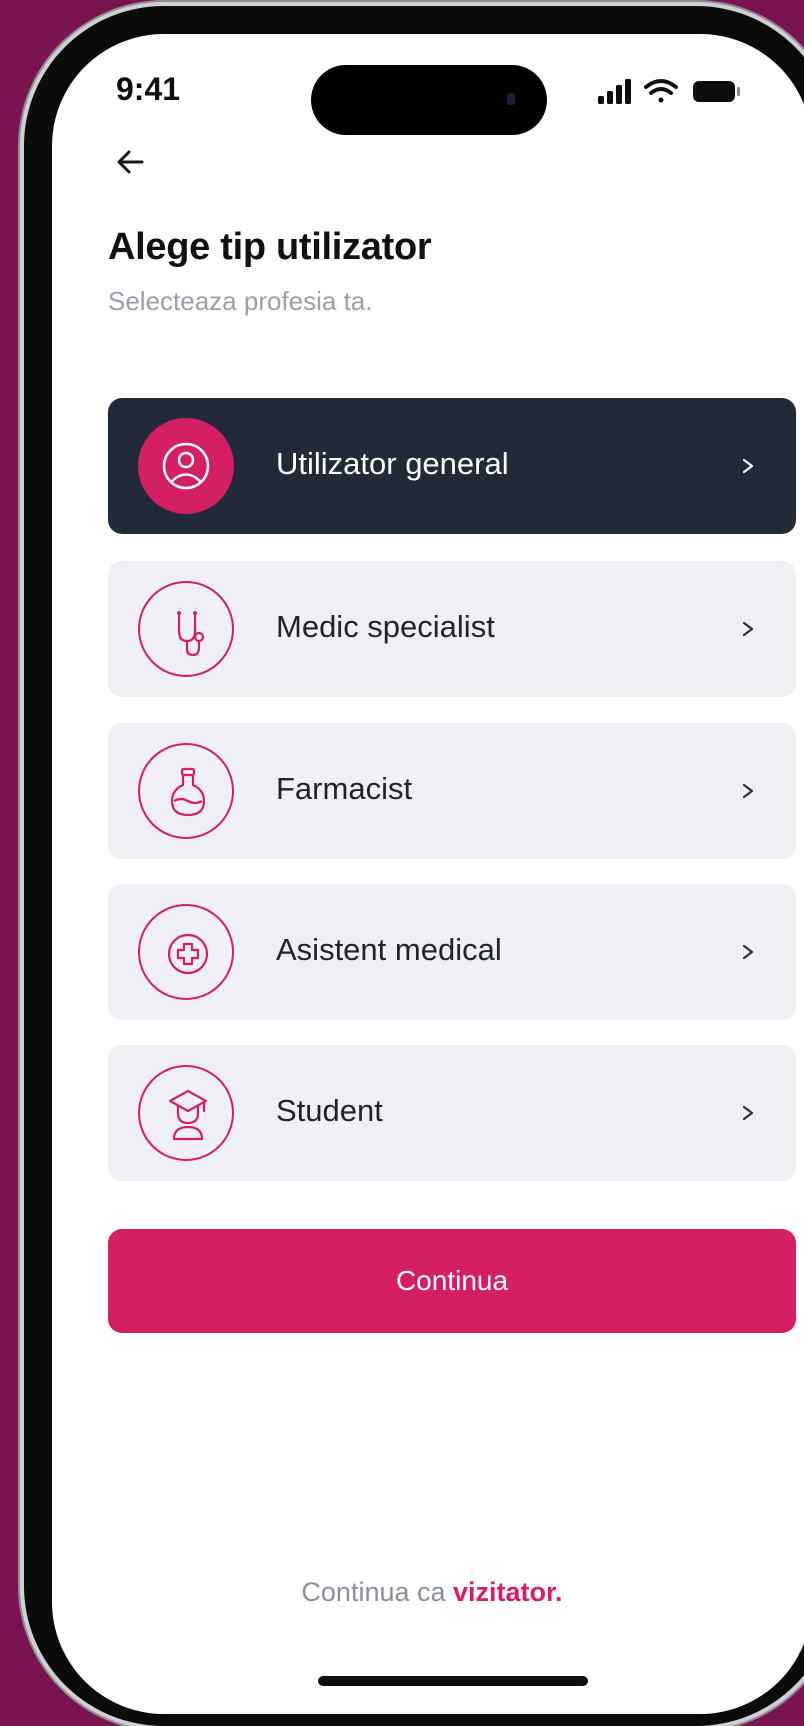 Image resolution: width=804 pixels, height=1726 pixels. I want to click on status-time: 9:41, so click(148, 89).